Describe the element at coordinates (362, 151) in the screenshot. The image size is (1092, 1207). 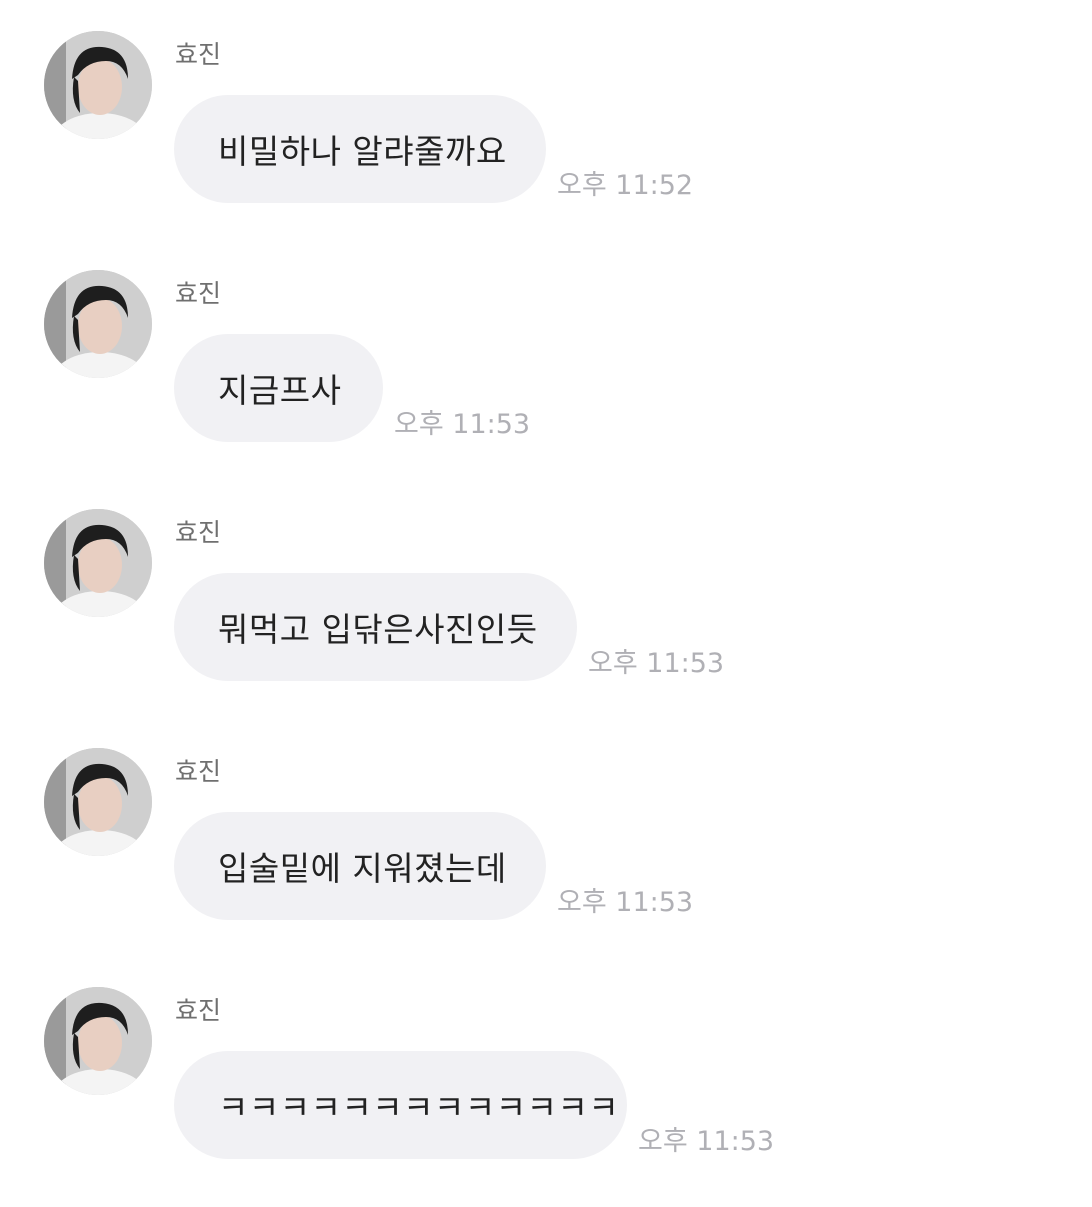
I see `message-text: 비밀하나 알랴줄까요` at that location.